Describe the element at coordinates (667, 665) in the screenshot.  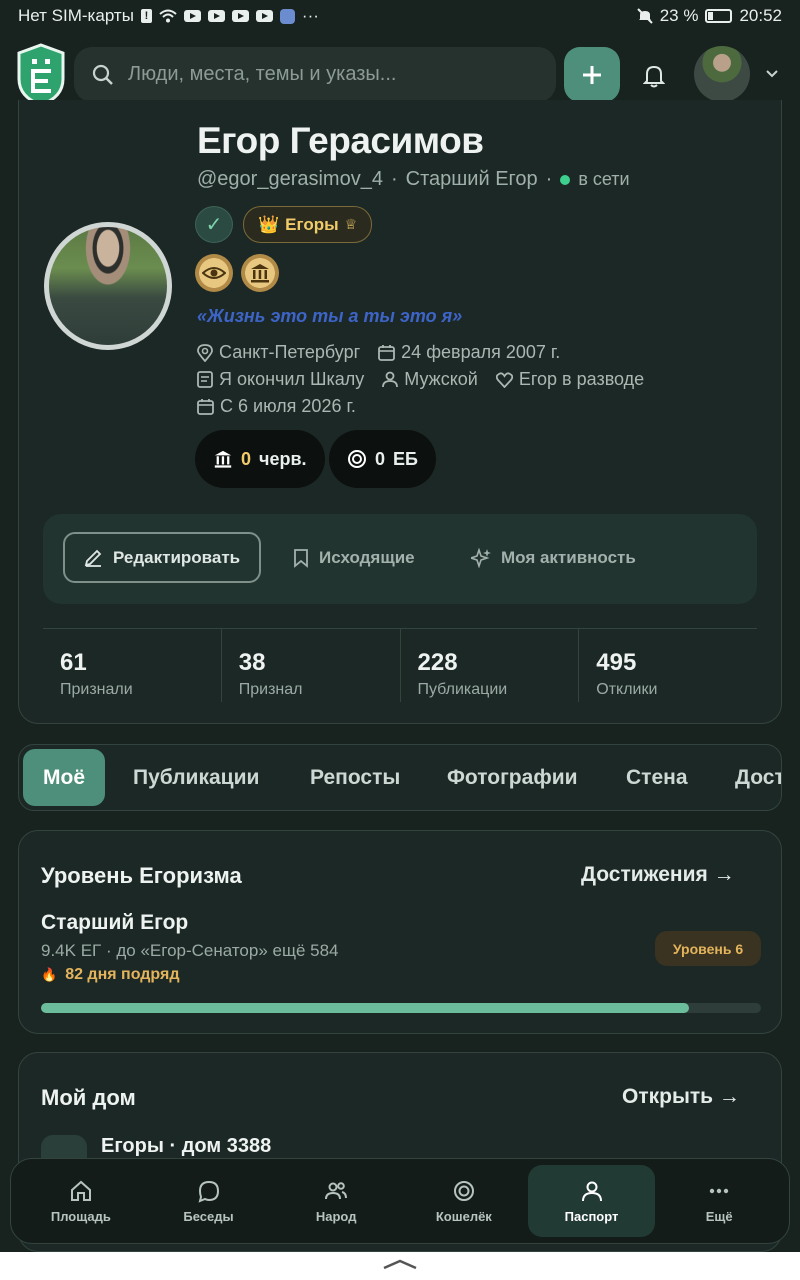
I see `stat-responses: 495 Отклики` at that location.